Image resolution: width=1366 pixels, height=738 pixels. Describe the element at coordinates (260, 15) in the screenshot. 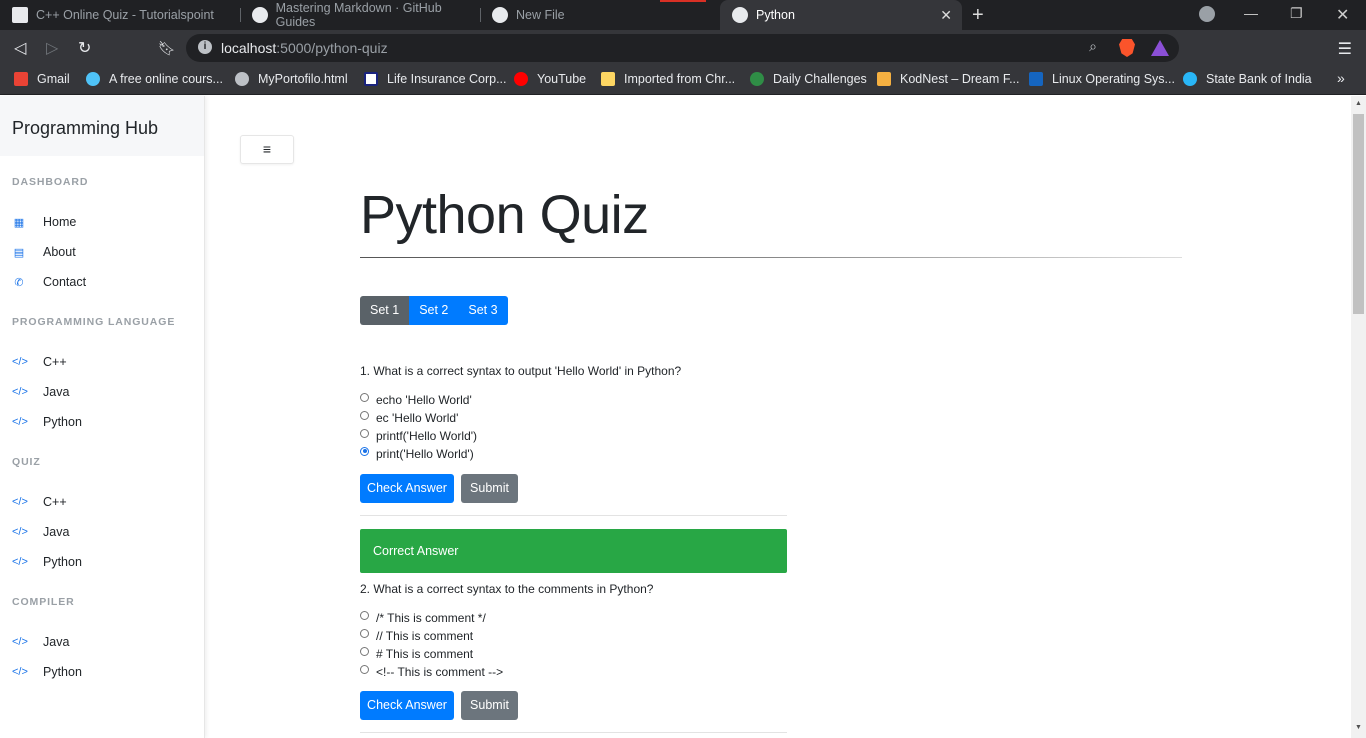

I see `github-icon` at that location.